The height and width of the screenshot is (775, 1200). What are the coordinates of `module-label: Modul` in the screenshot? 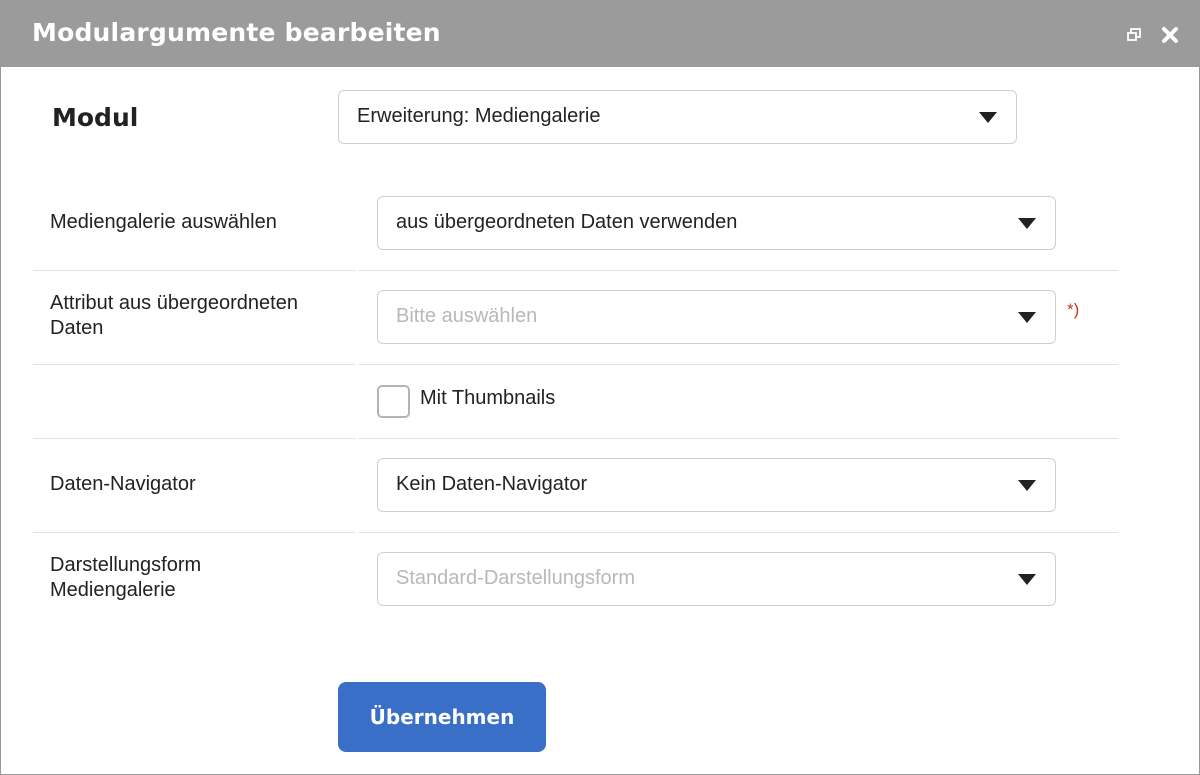 It's located at (95, 117).